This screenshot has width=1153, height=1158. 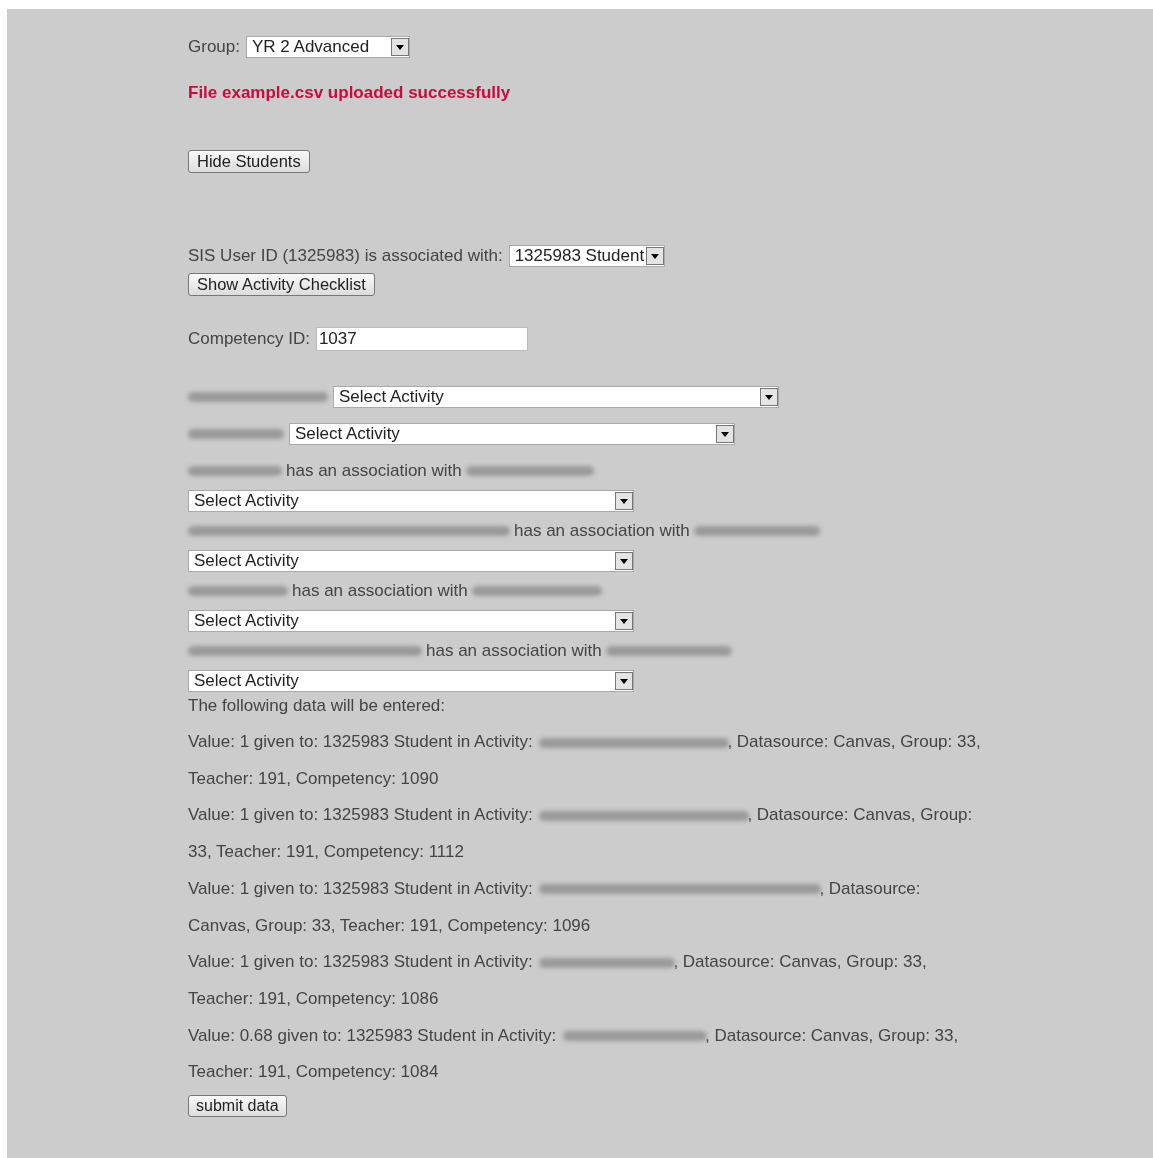 What do you see at coordinates (421, 339) in the screenshot?
I see `competency-field: 1037` at bounding box center [421, 339].